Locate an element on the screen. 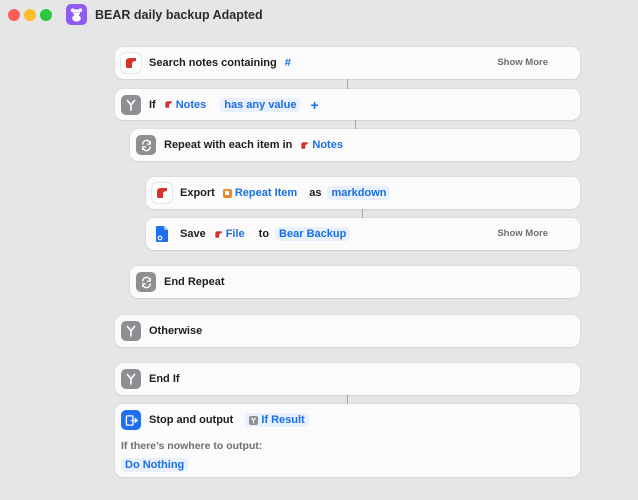  fallback-label: If there’s nowhere to output: is located at coordinates (192, 446).